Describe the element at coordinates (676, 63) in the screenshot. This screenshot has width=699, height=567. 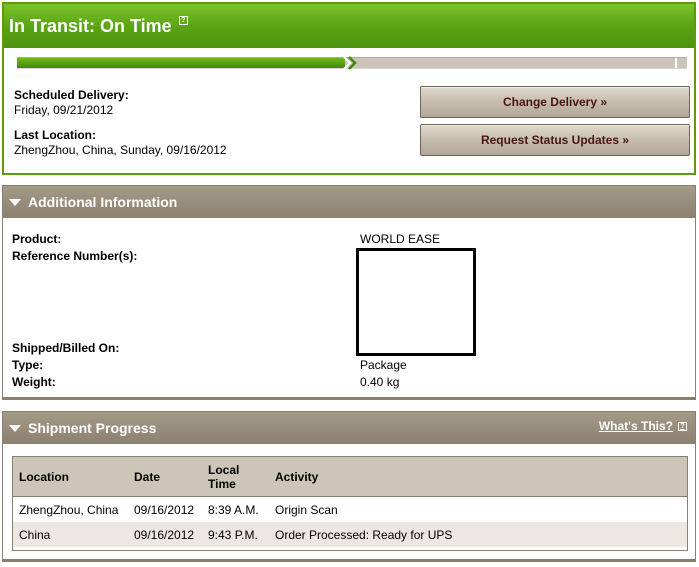
I see `progress-end-tick` at that location.